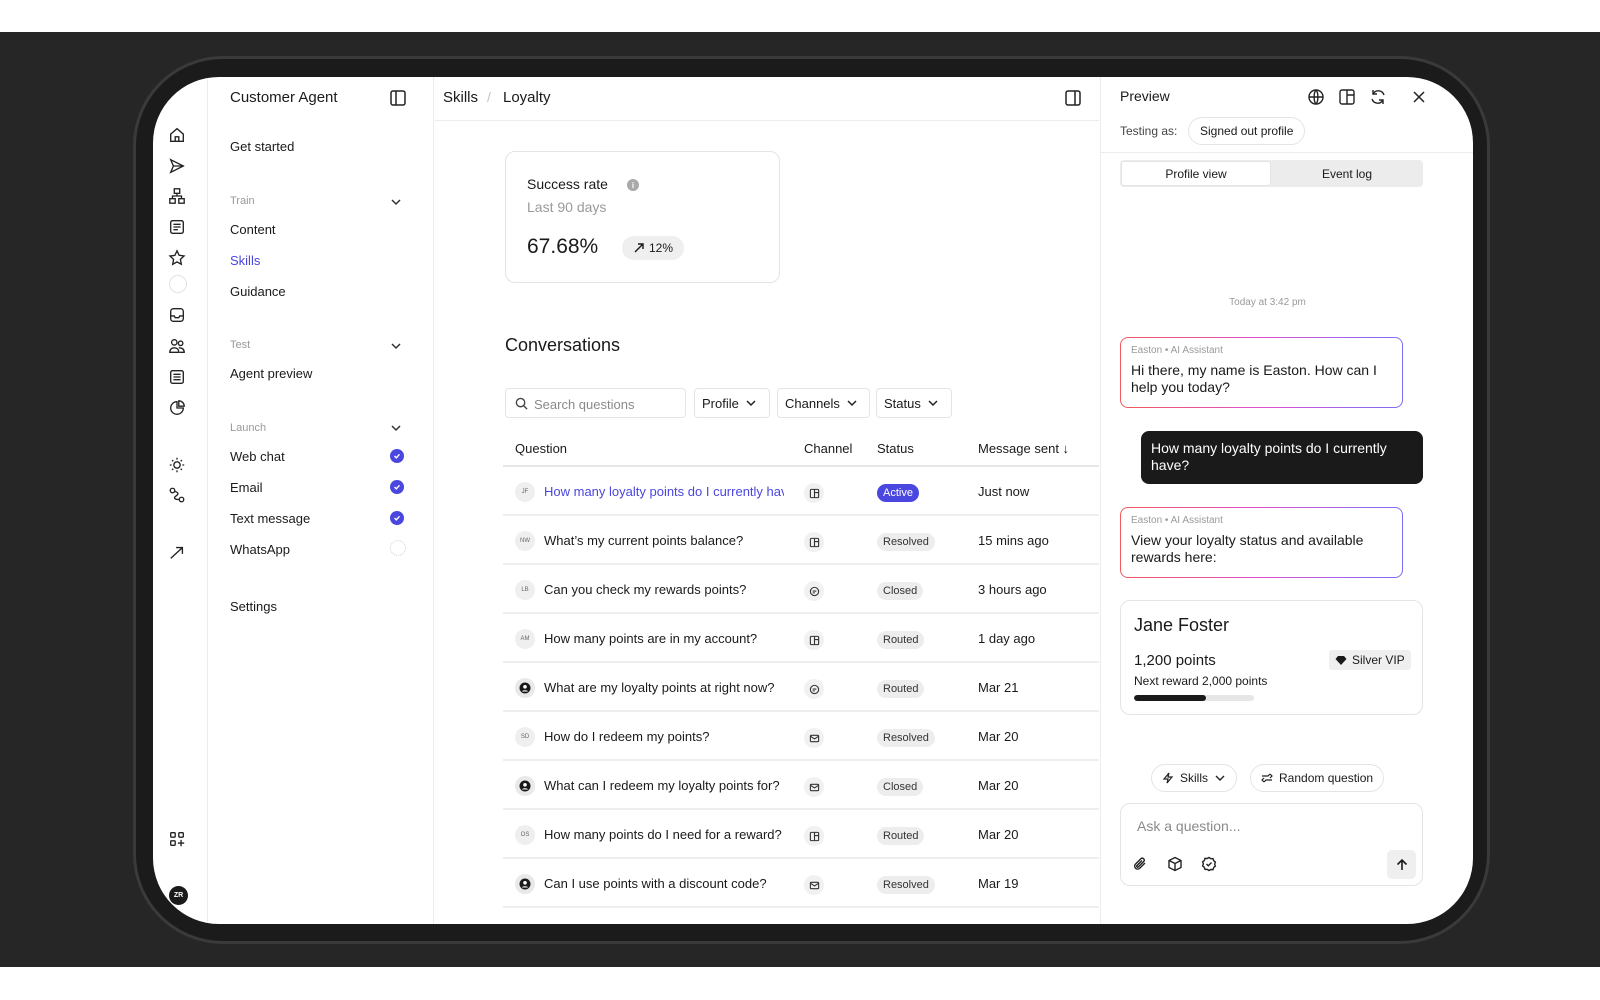 The height and width of the screenshot is (1000, 1600). I want to click on preview-divider, so click(1287, 152).